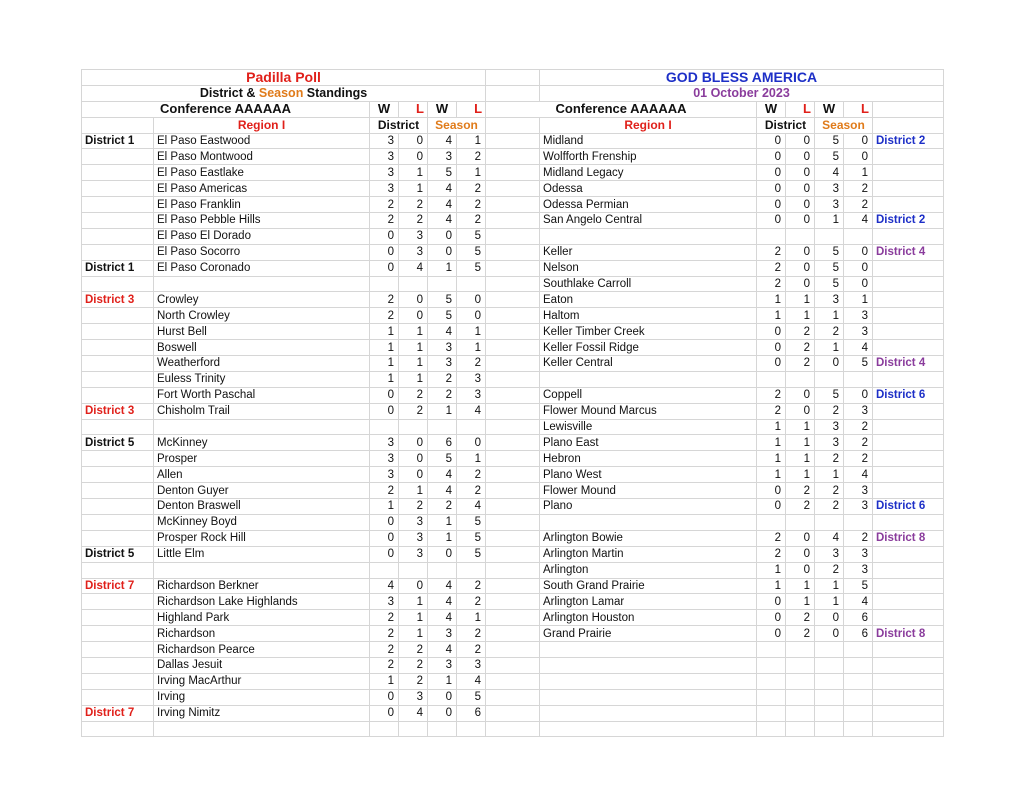 Image resolution: width=1024 pixels, height=791 pixels. What do you see at coordinates (800, 538) in the screenshot?
I see `district-losses: 0` at bounding box center [800, 538].